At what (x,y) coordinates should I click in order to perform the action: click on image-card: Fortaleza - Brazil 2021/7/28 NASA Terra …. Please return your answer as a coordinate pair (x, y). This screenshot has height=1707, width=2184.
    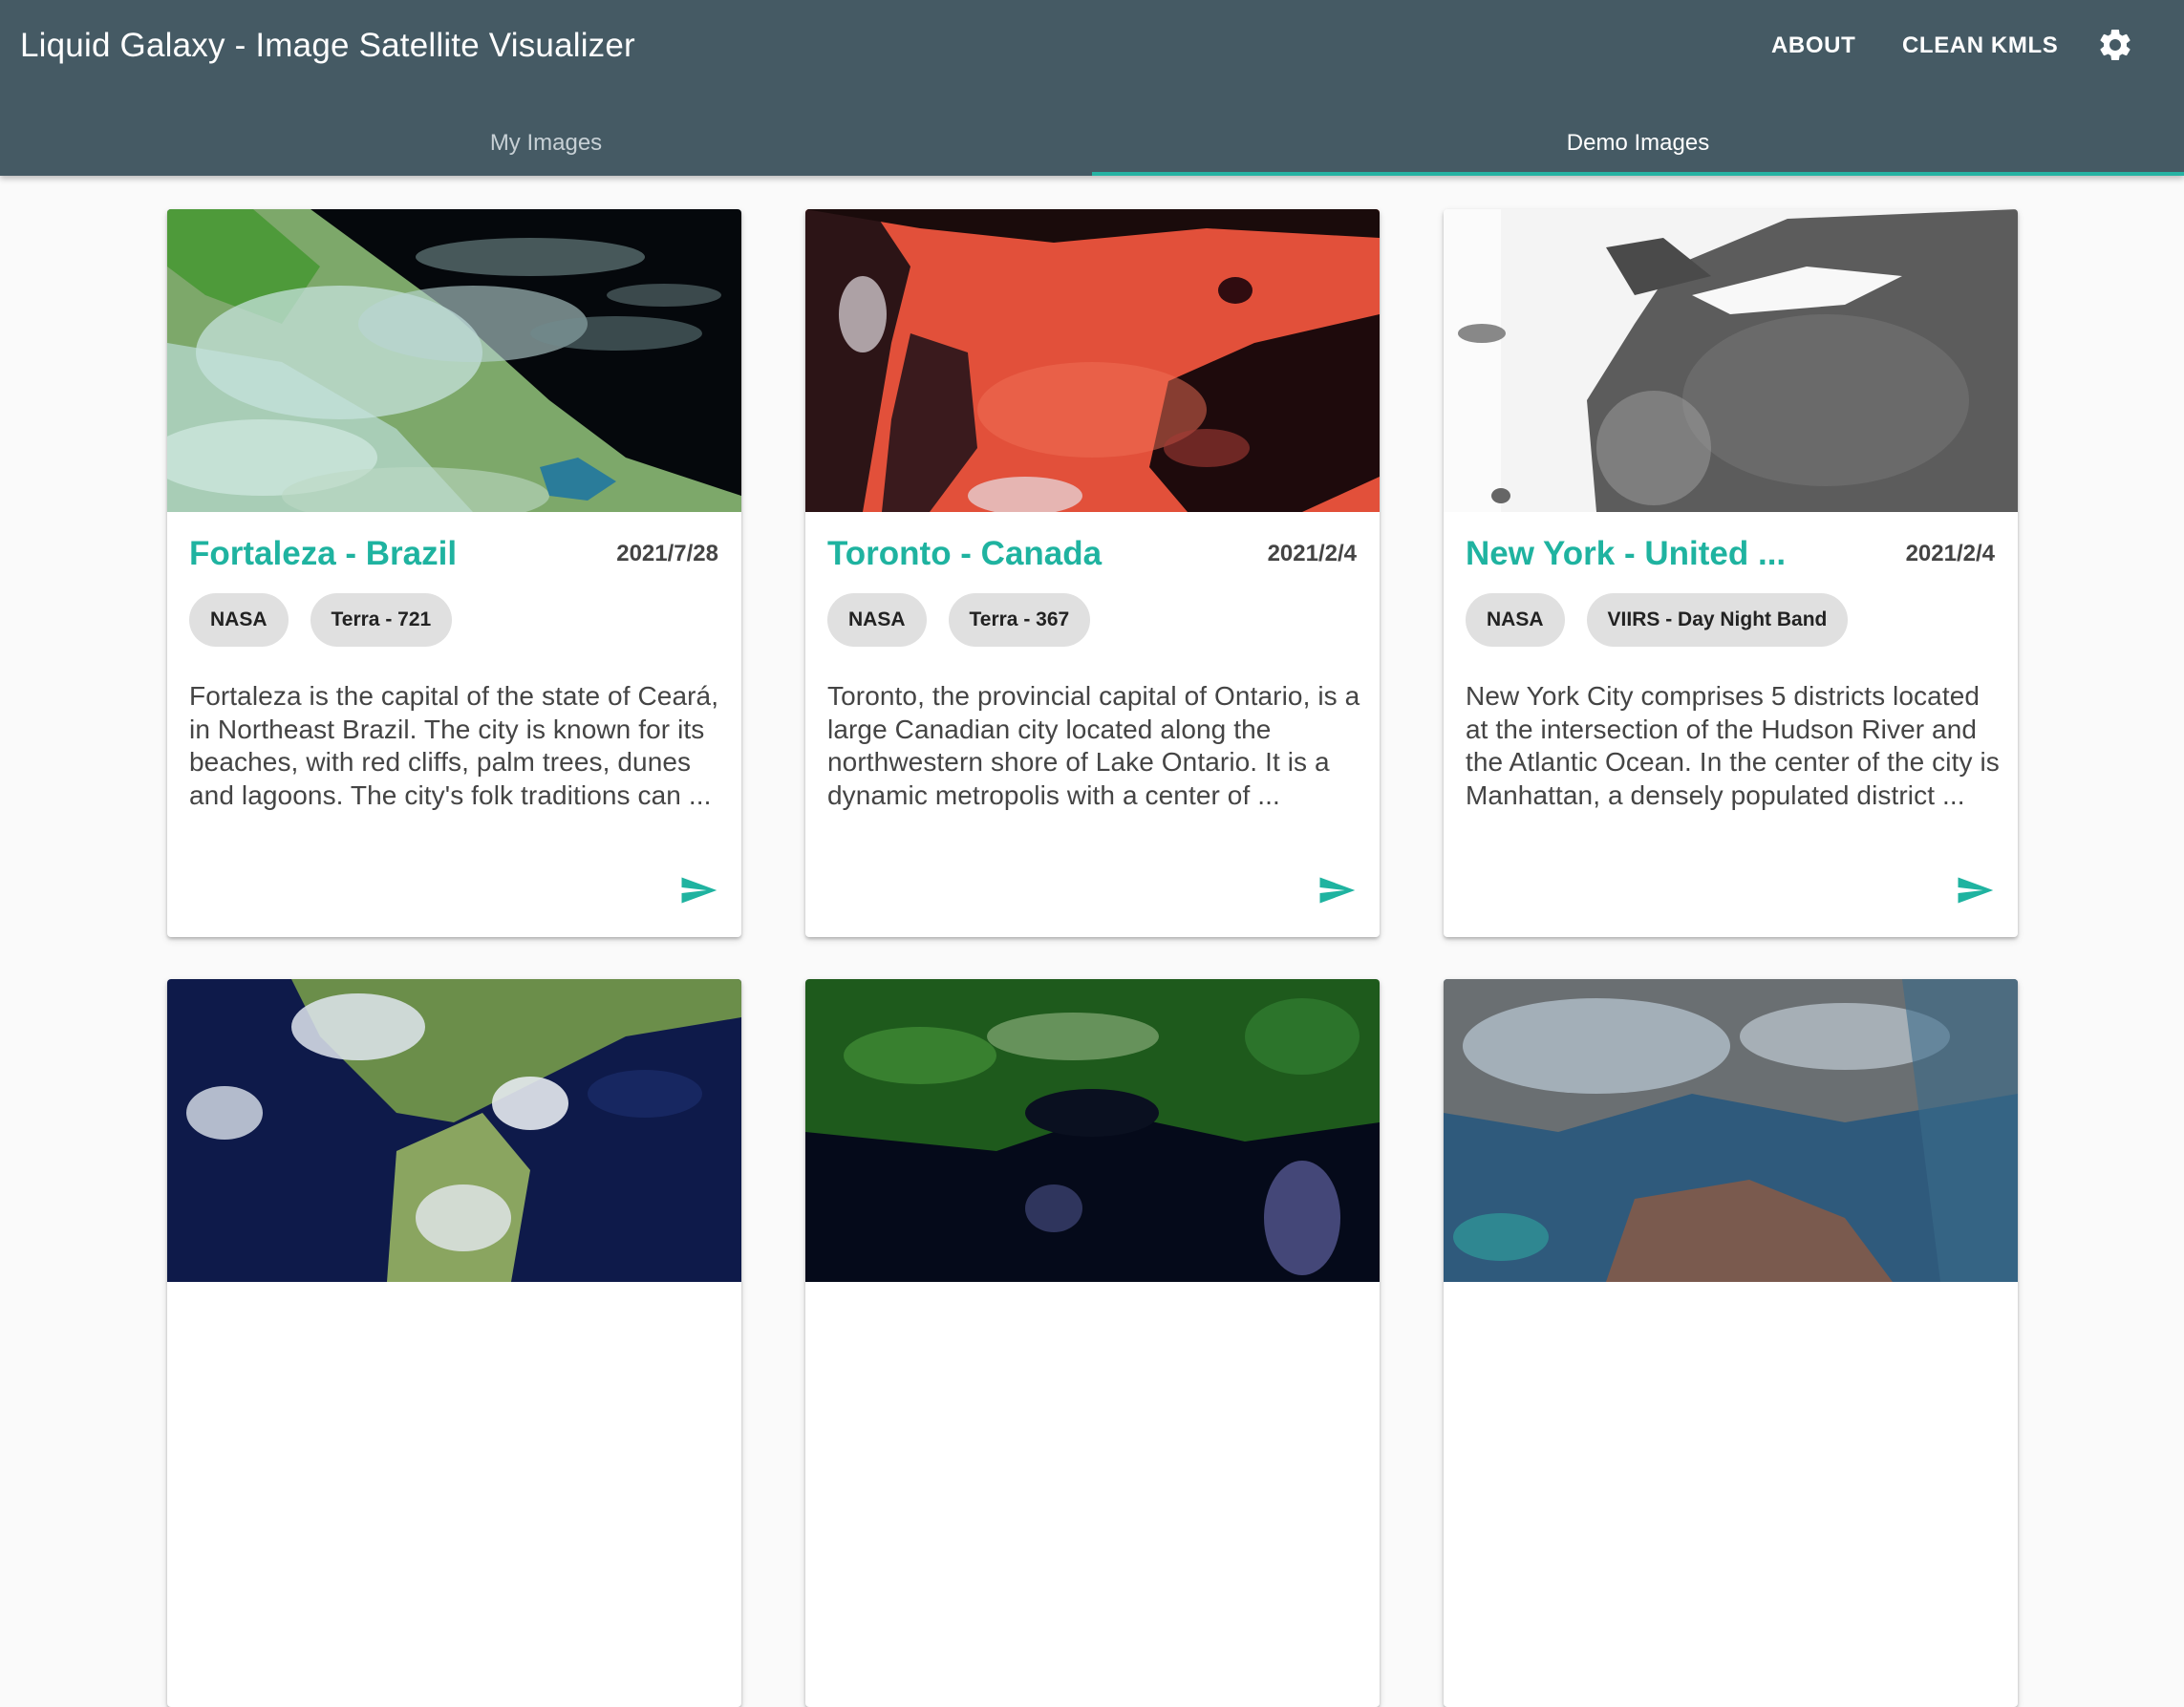
    Looking at the image, I should click on (454, 573).